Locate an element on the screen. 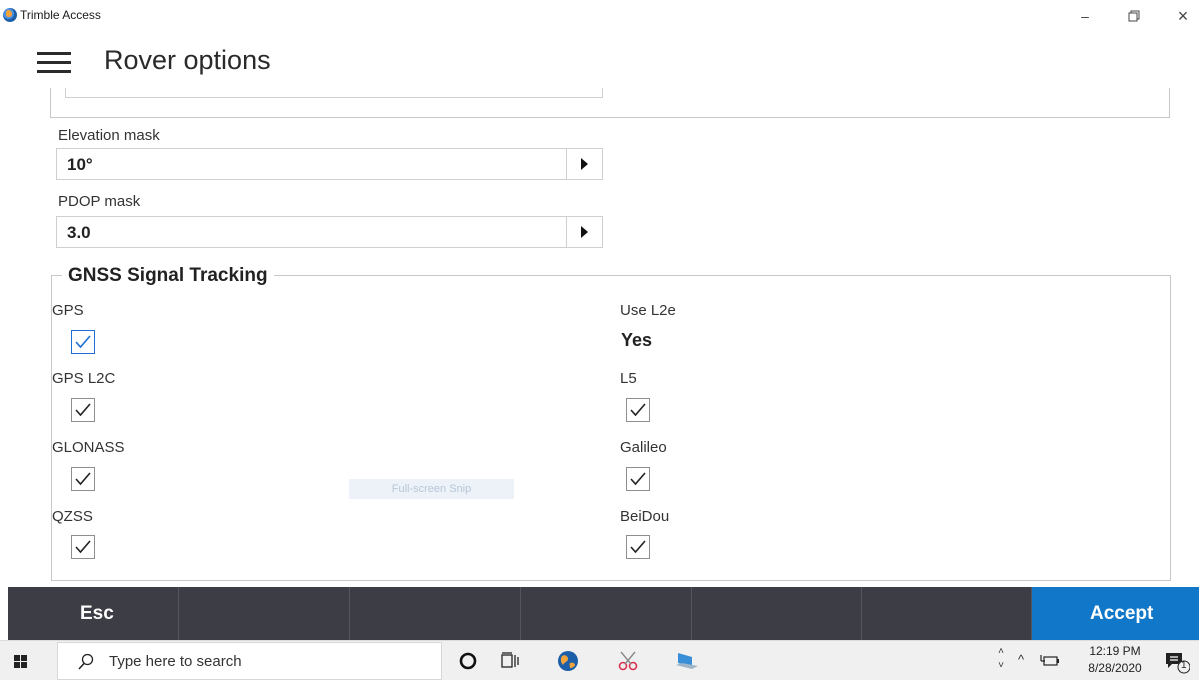  window-titlebar: Trimble Access – × is located at coordinates (599, 16).